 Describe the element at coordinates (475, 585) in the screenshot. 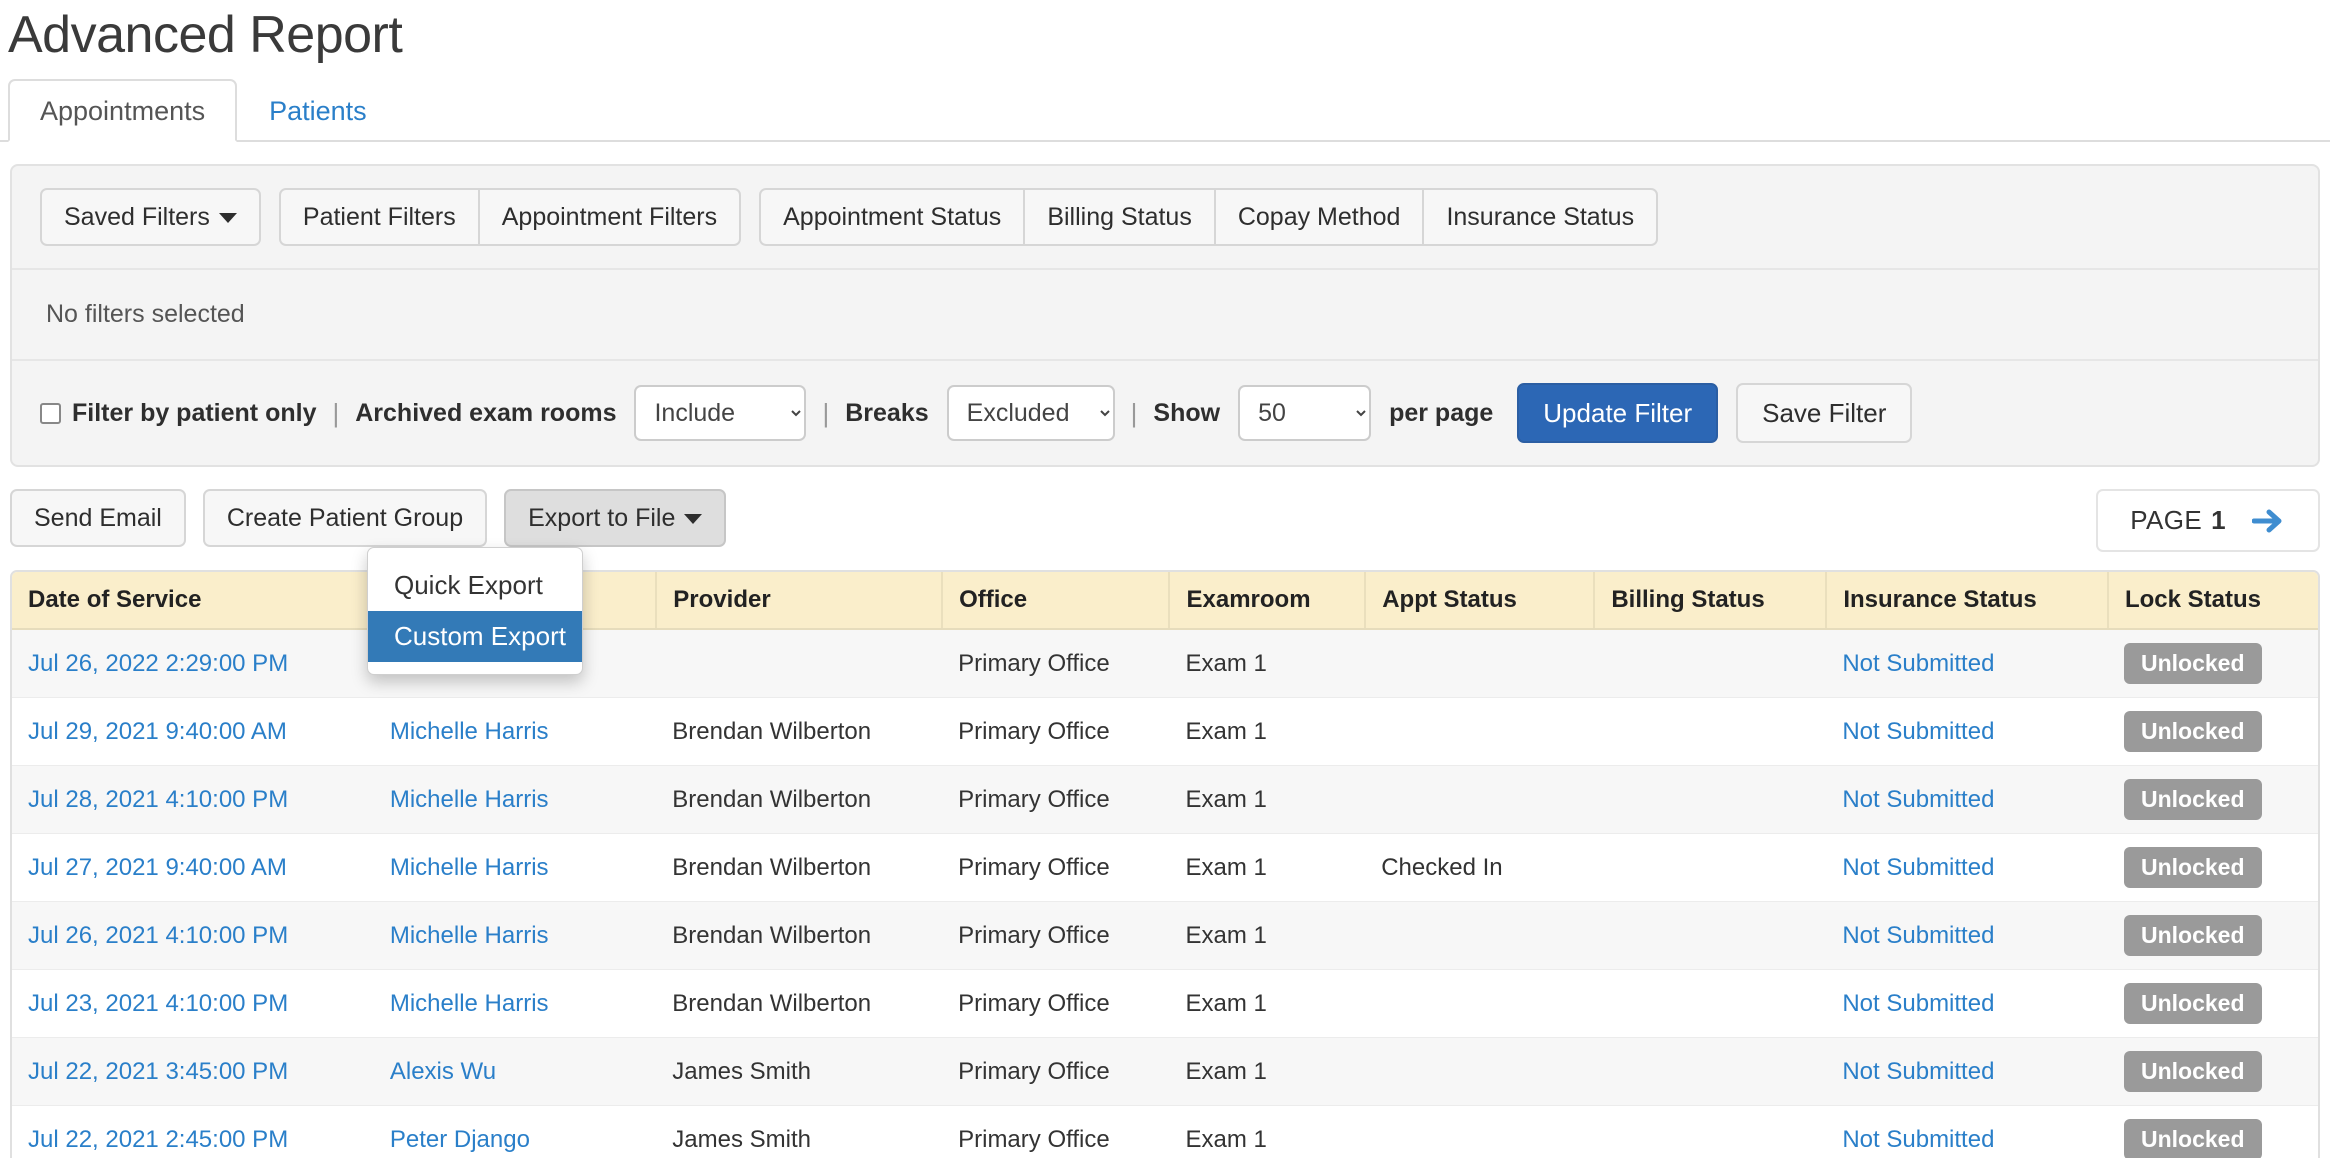

I see `menu-item-quick-export: Quick Export` at that location.